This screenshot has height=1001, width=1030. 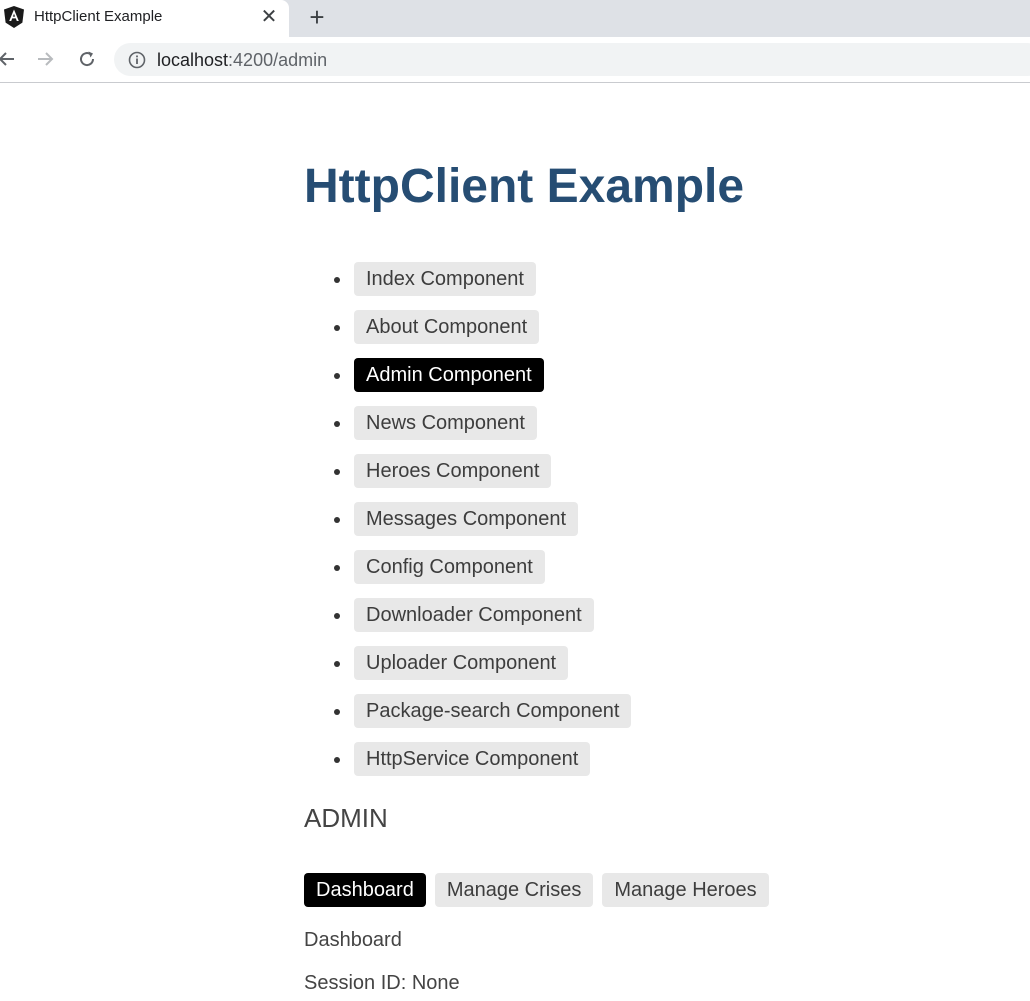 I want to click on list-item: About Component, so click(x=482, y=334).